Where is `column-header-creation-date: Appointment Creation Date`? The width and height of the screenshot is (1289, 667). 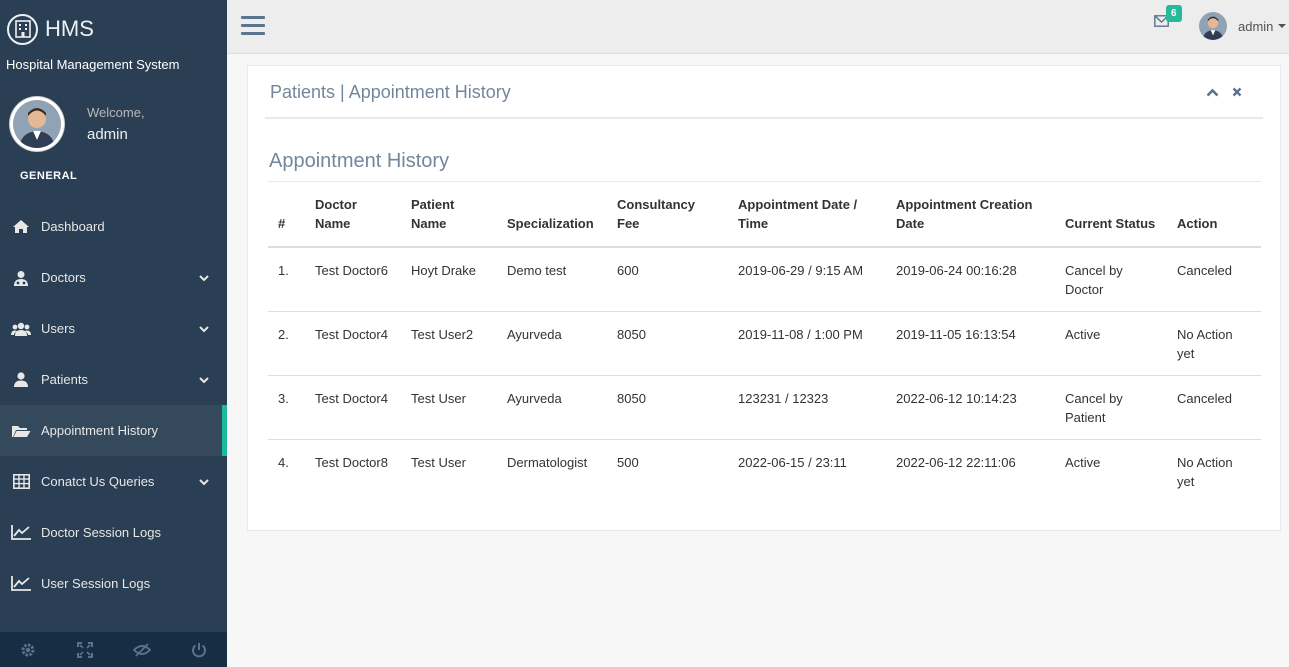 column-header-creation-date: Appointment Creation Date is located at coordinates (970, 215).